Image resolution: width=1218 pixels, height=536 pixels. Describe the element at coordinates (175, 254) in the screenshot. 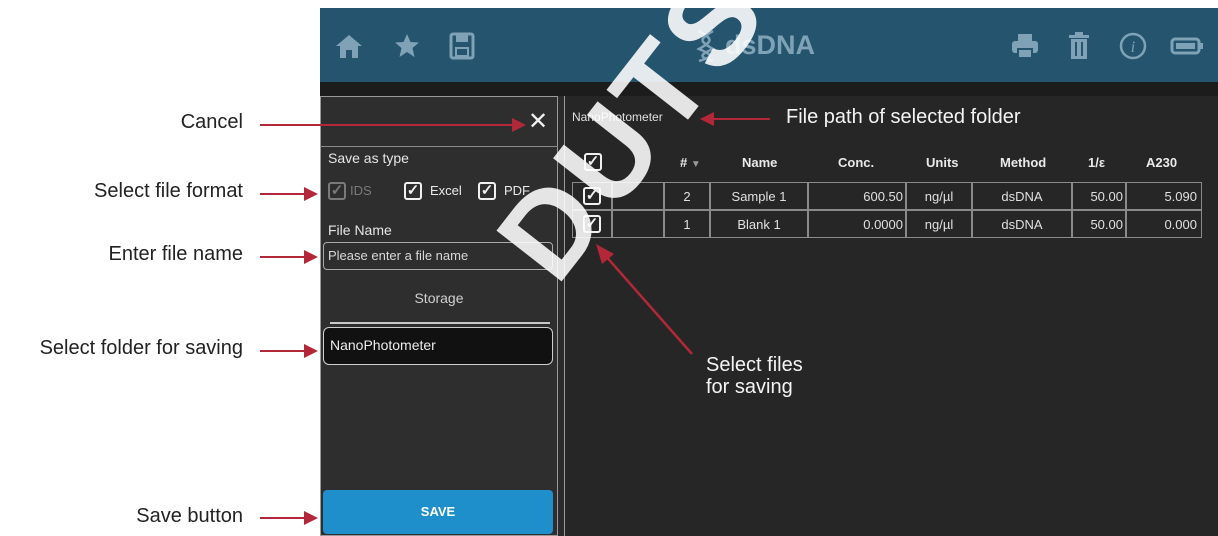

I see `annotation-enter-name: Enter file name` at that location.